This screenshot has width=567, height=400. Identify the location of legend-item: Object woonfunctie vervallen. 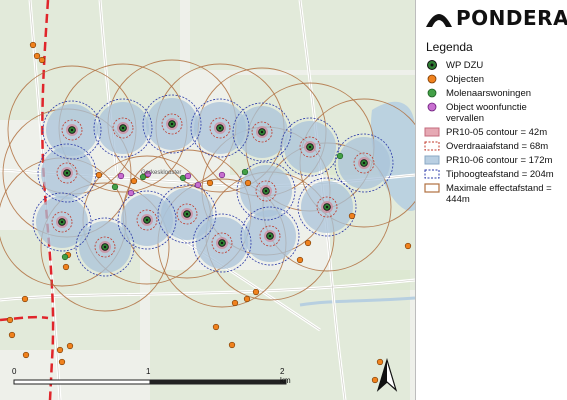
(495, 113).